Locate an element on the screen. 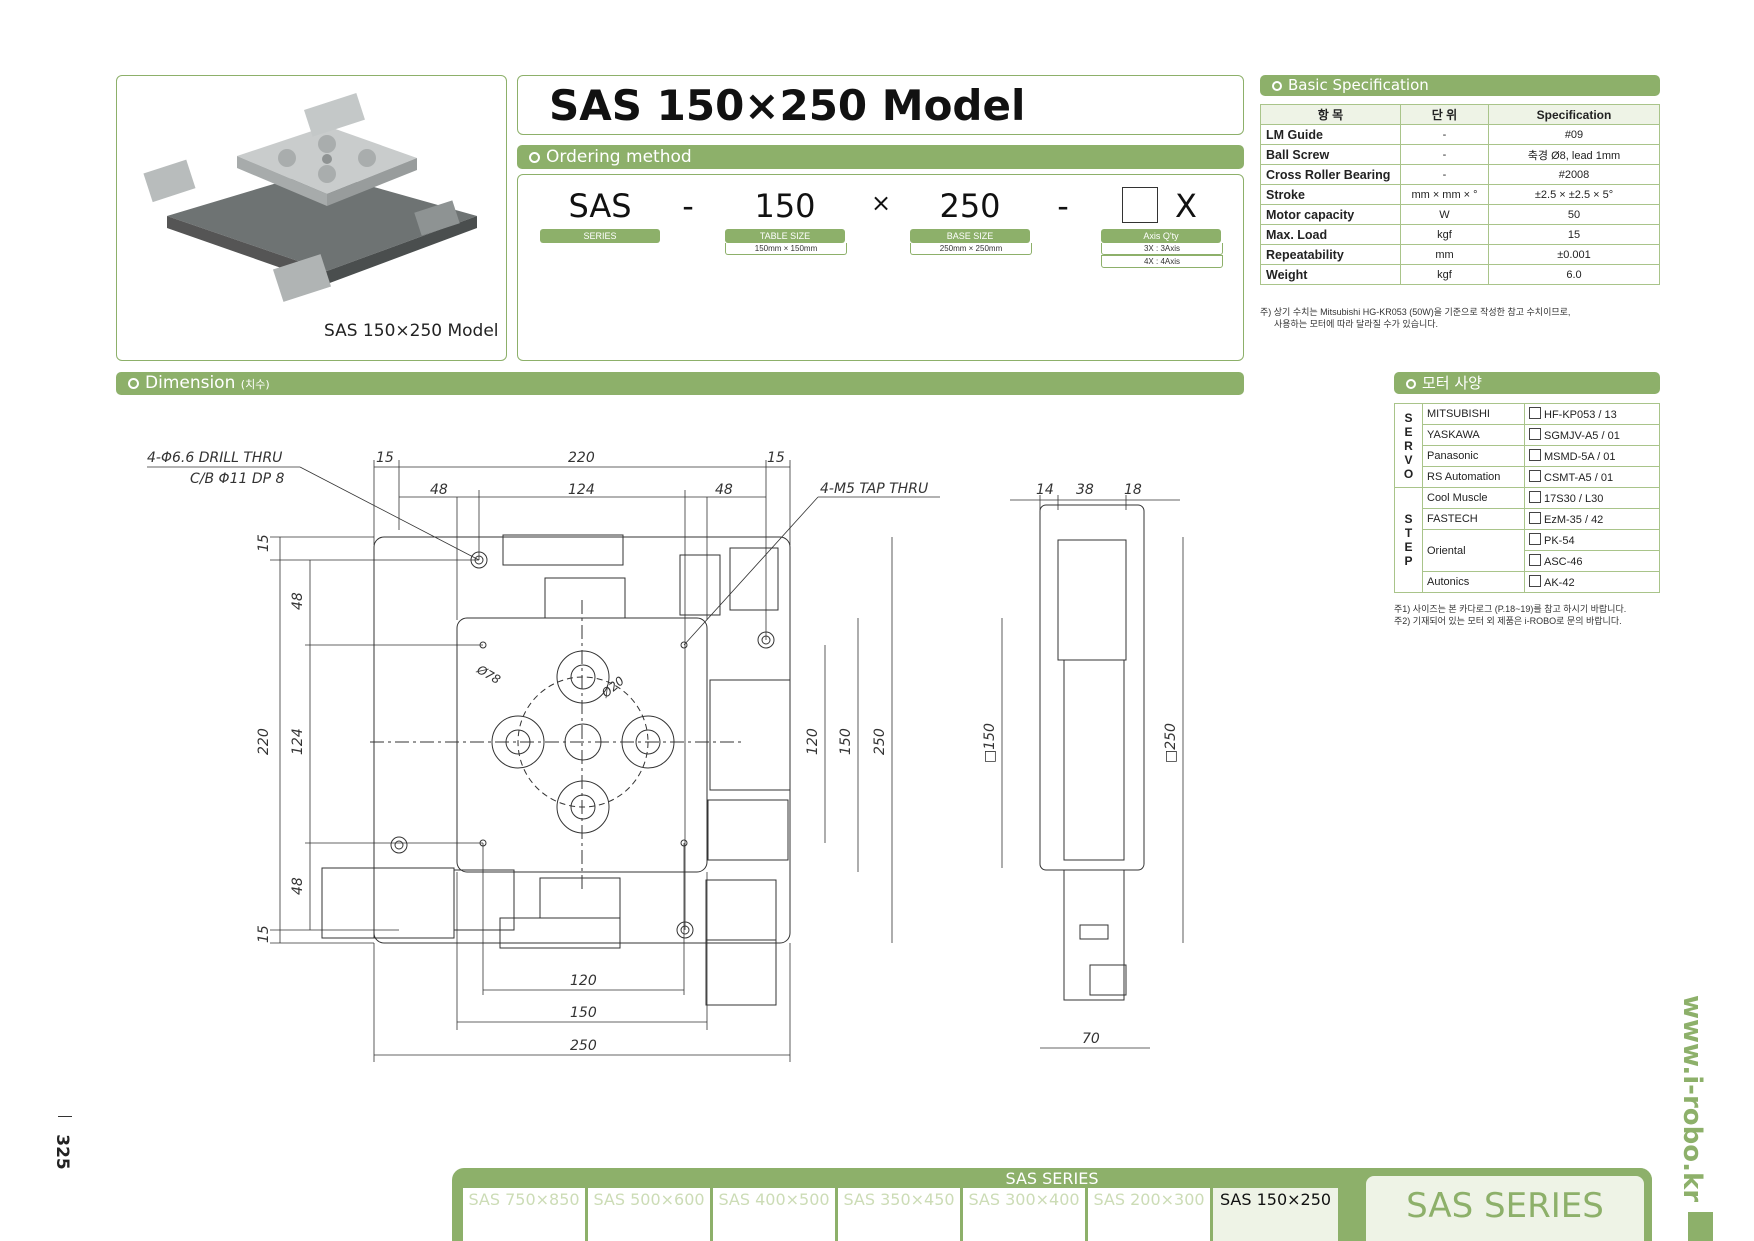 This screenshot has height=1241, width=1754. motor-brand: Panasonic is located at coordinates (1473, 456).